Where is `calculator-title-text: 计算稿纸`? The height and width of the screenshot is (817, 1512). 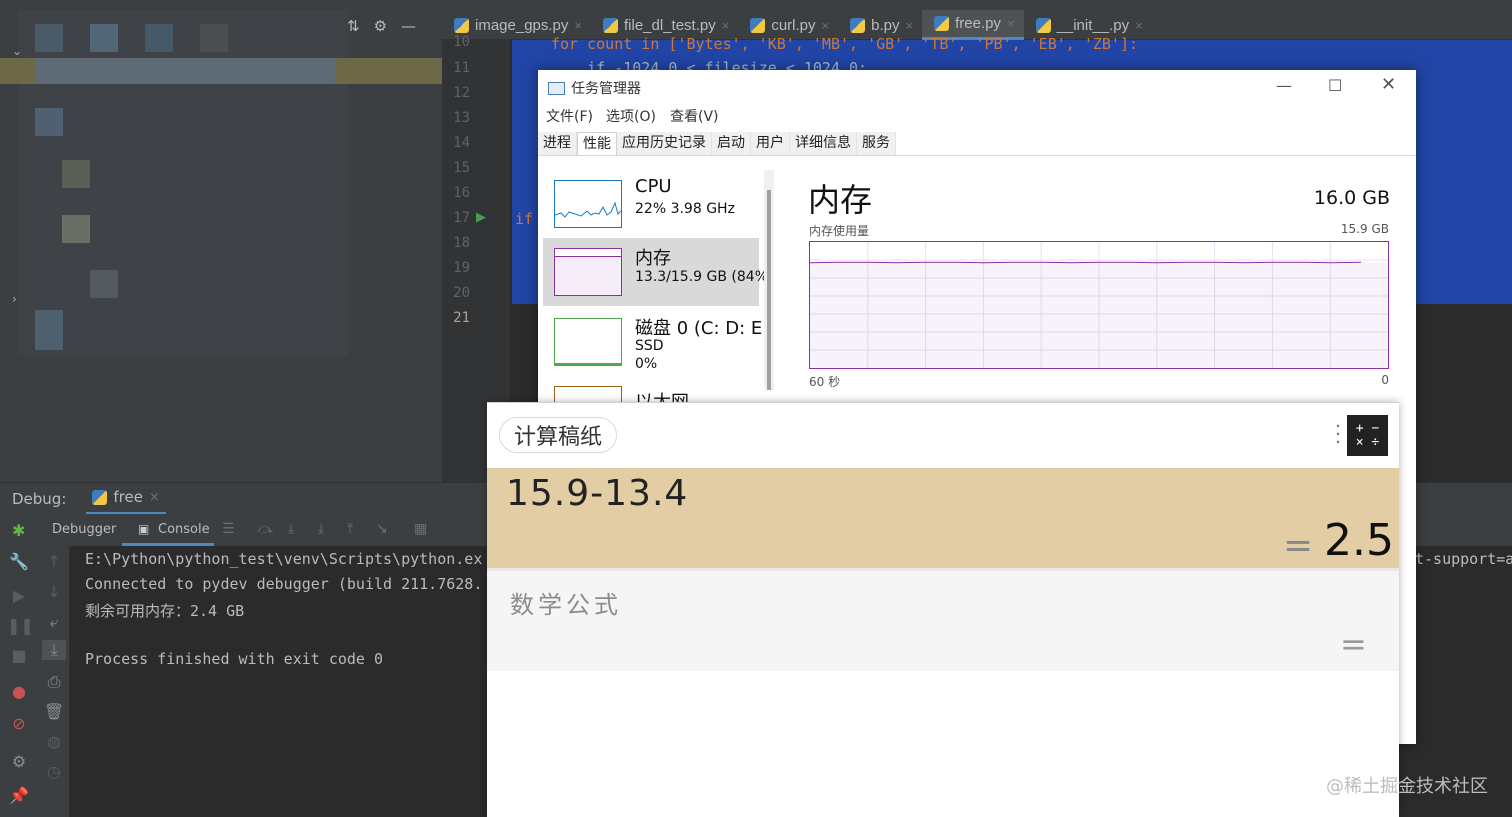
calculator-title-text: 计算稿纸 is located at coordinates (558, 437).